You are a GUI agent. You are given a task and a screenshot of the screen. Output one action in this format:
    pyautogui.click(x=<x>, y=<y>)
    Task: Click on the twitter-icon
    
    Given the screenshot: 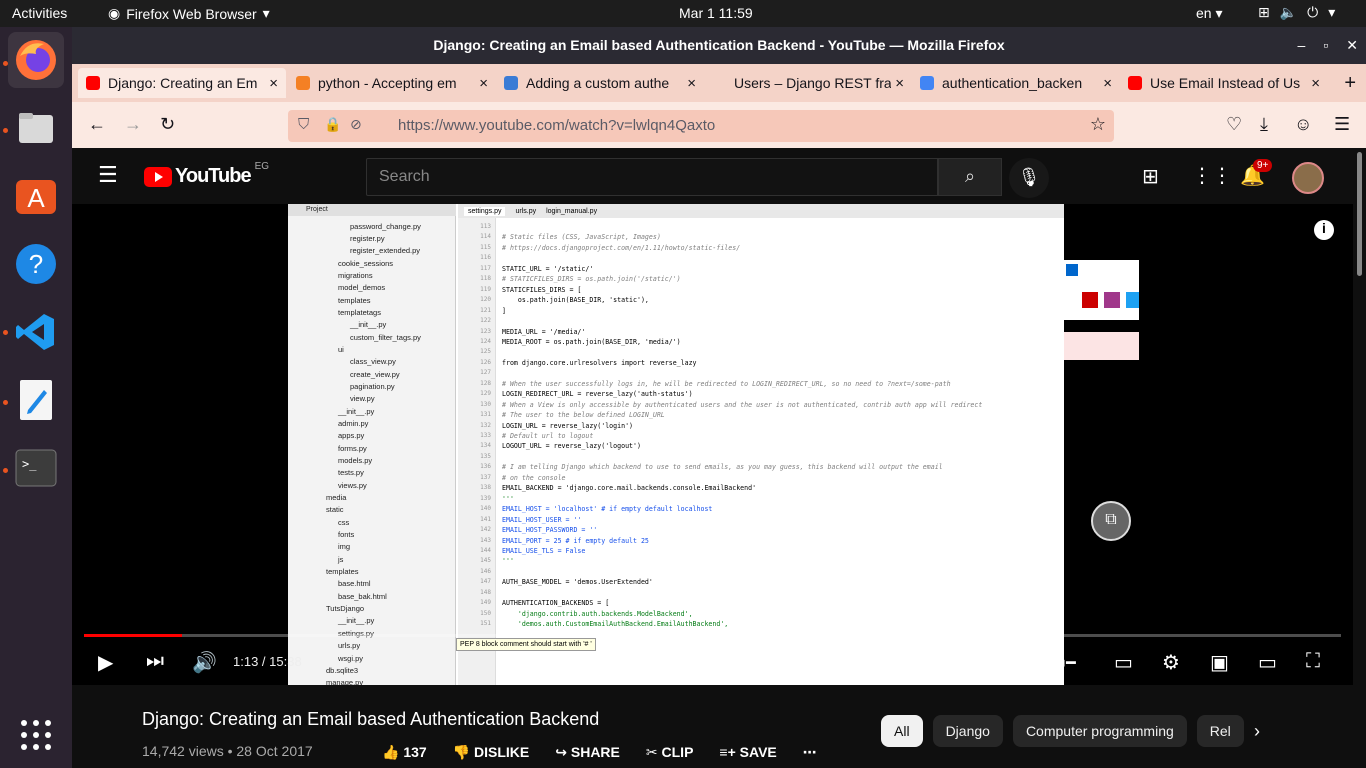 What is the action you would take?
    pyautogui.click(x=1132, y=300)
    